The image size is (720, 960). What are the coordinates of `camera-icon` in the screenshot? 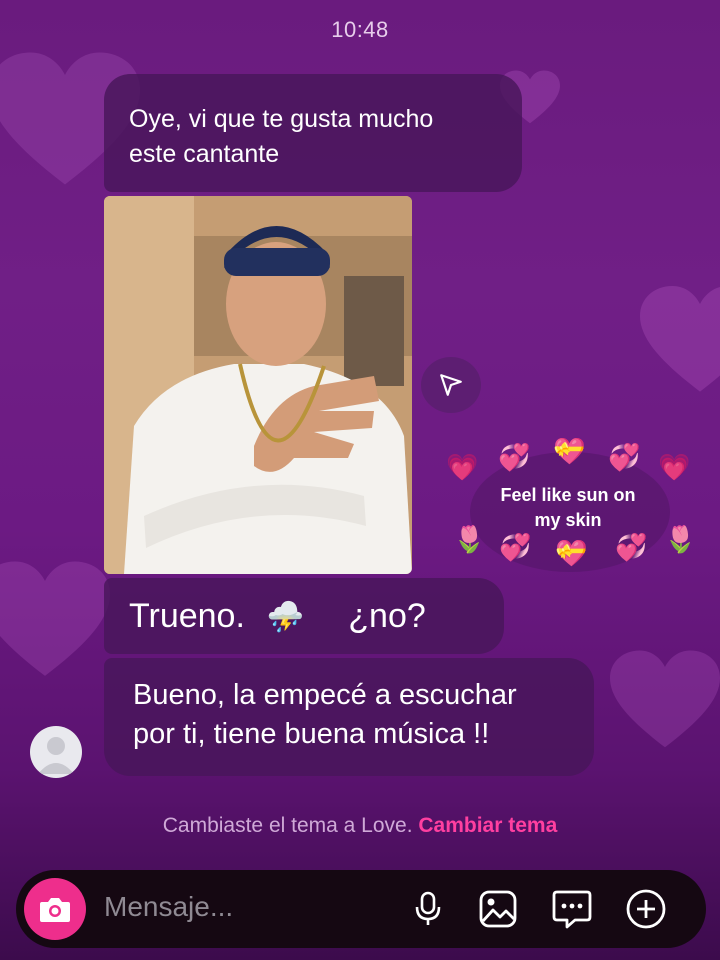 It's located at (55, 910).